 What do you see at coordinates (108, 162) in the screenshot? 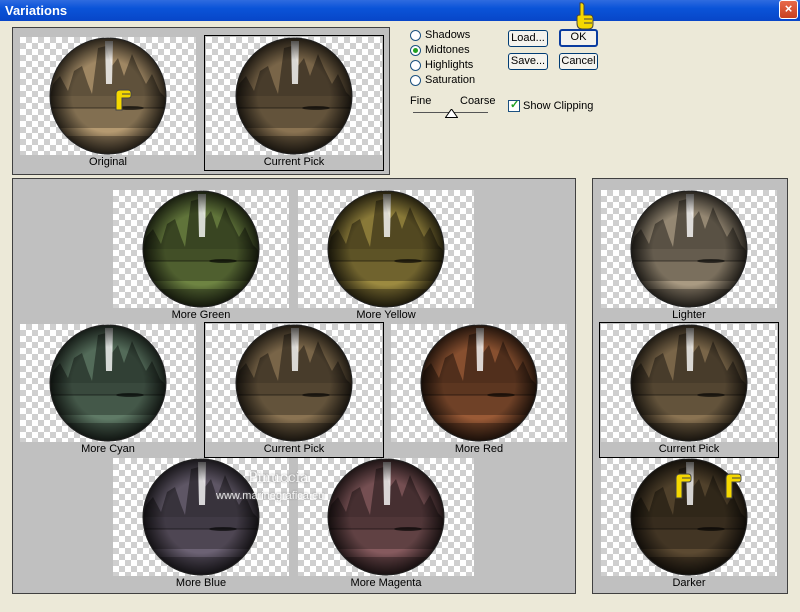
I see `thumb-original-label: Original` at bounding box center [108, 162].